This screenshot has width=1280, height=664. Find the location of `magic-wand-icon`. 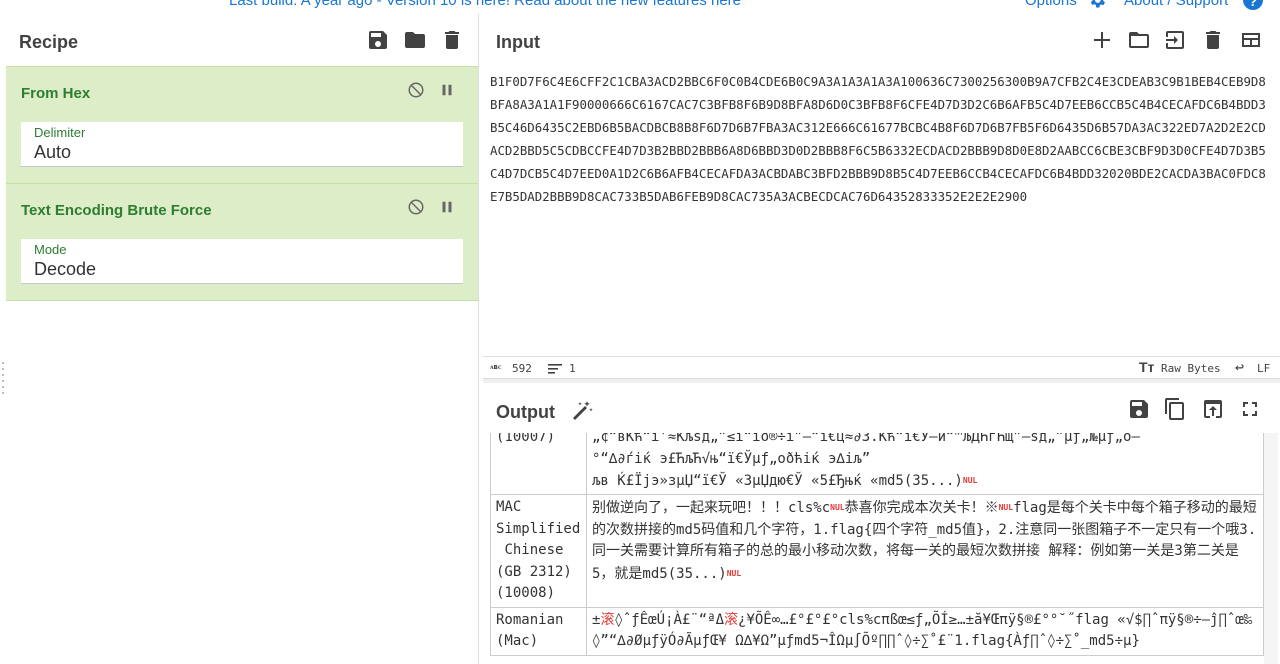

magic-wand-icon is located at coordinates (582, 411).